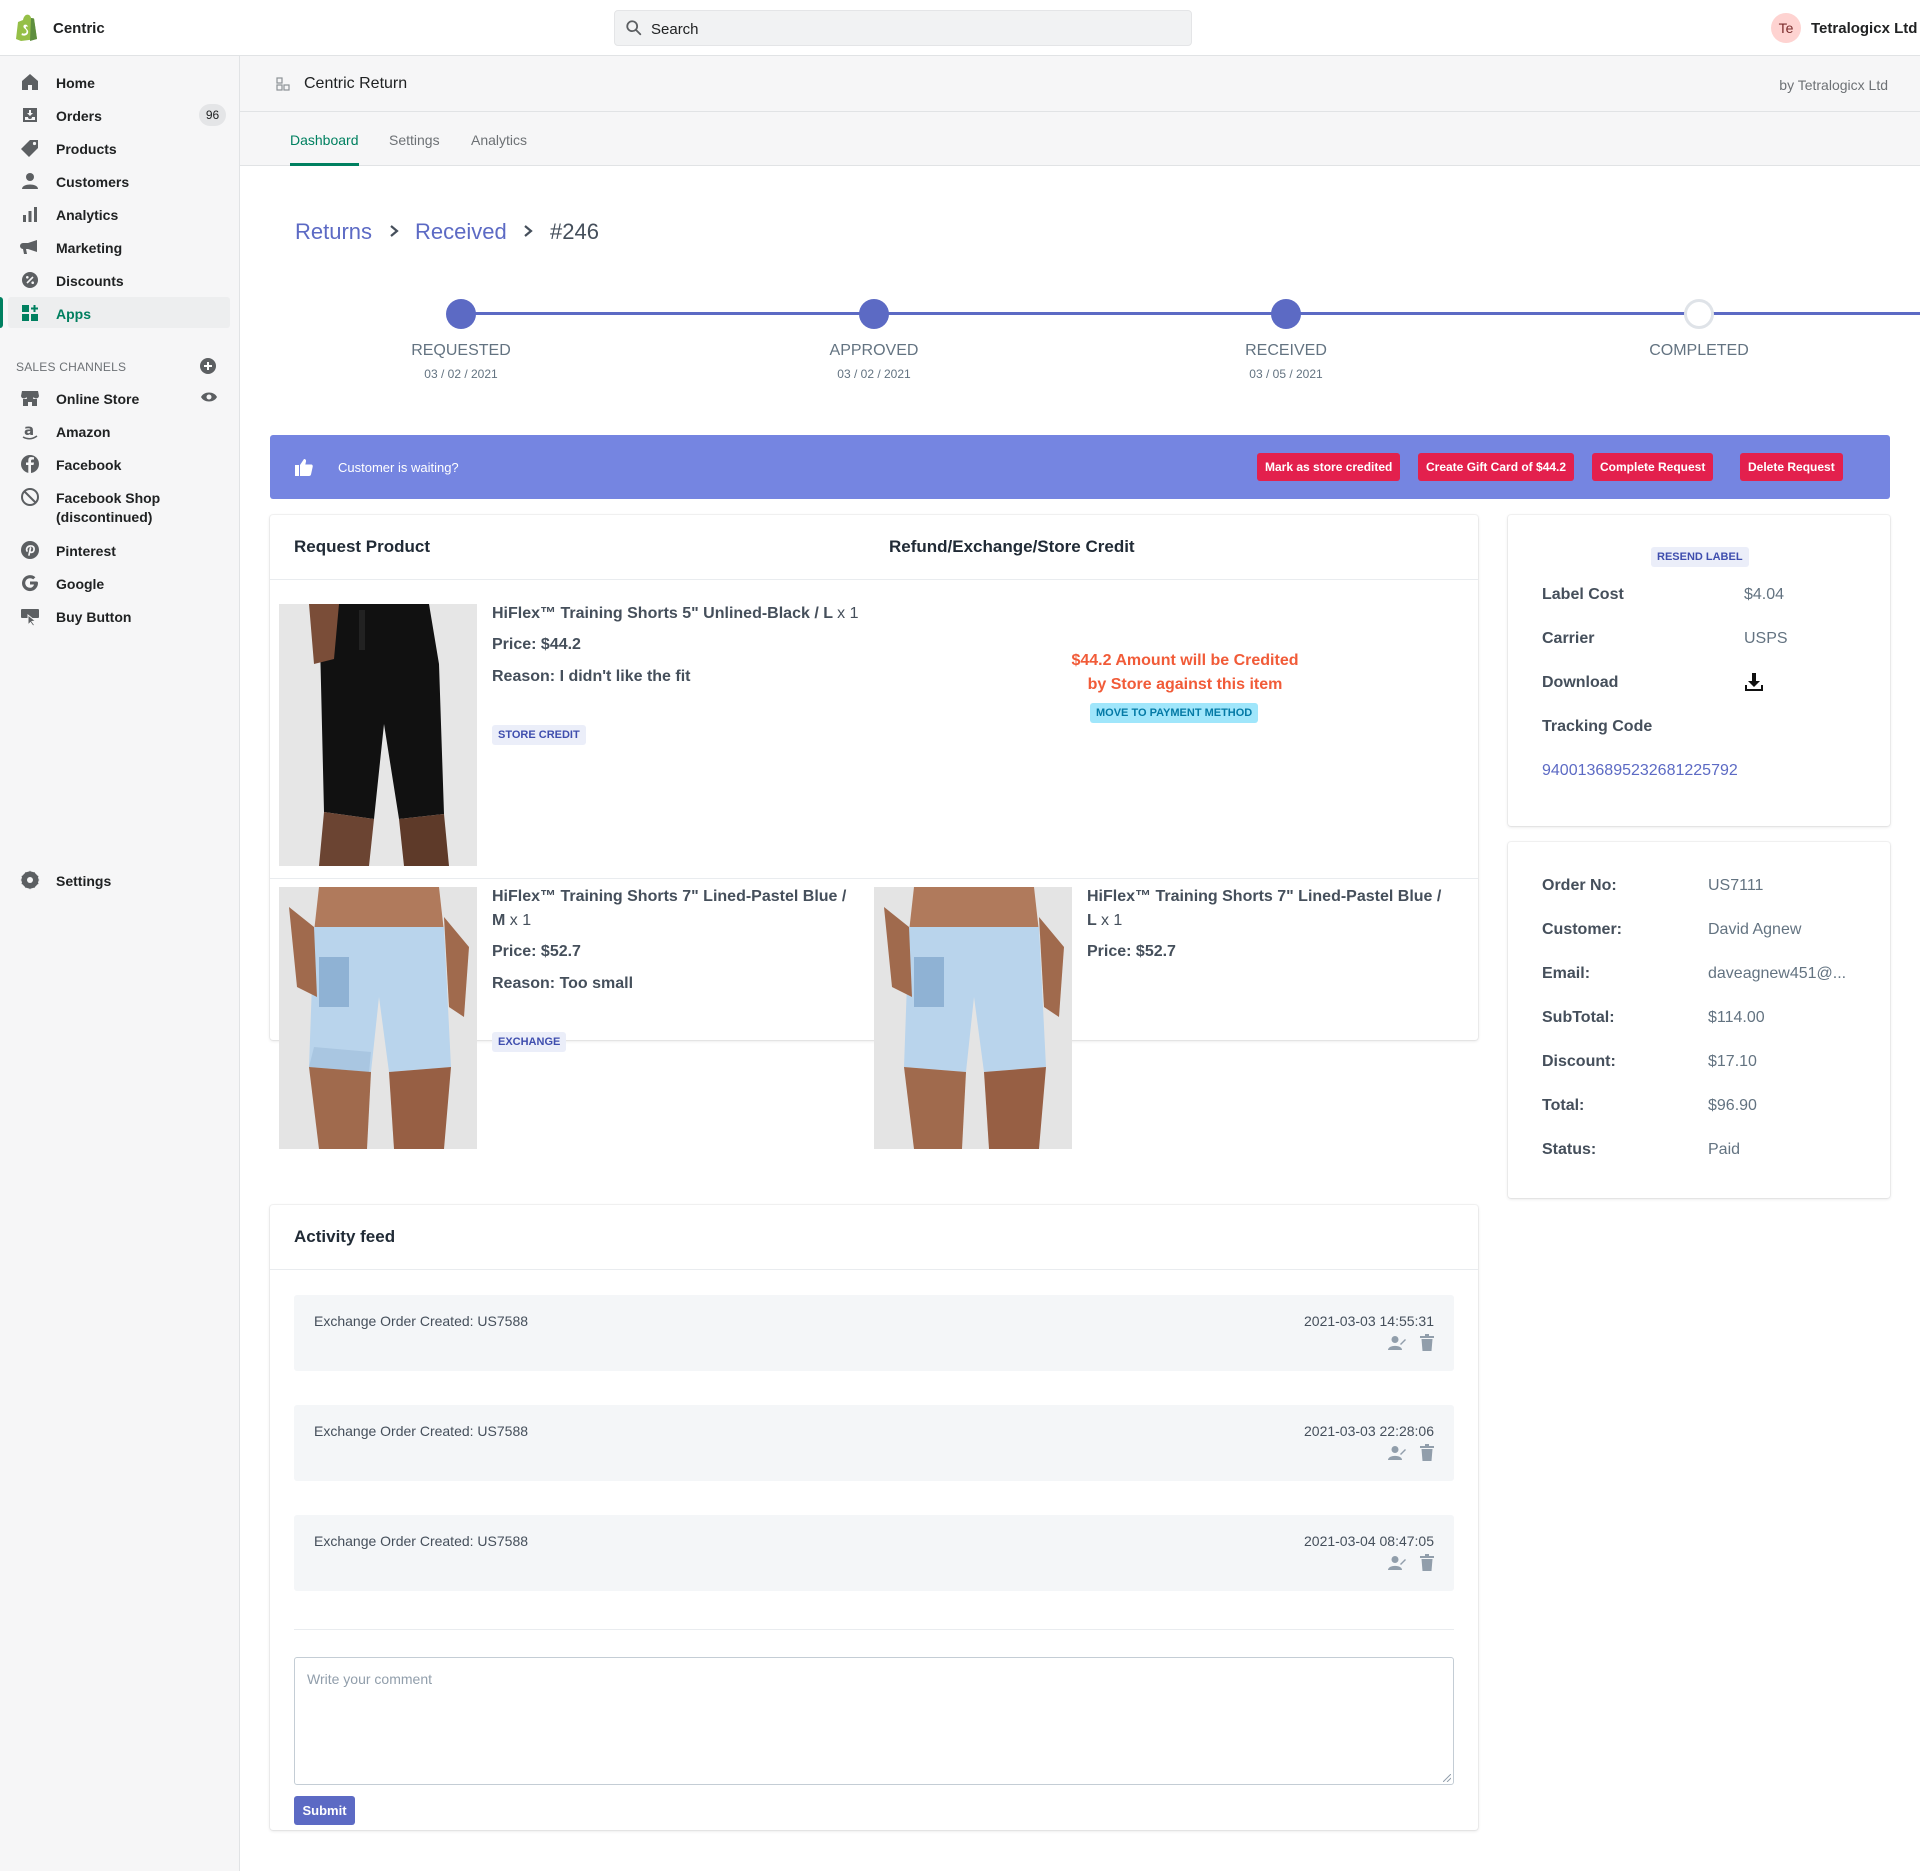 This screenshot has width=1920, height=1871. Describe the element at coordinates (119, 582) in the screenshot. I see `sidebar-item-google: Google` at that location.